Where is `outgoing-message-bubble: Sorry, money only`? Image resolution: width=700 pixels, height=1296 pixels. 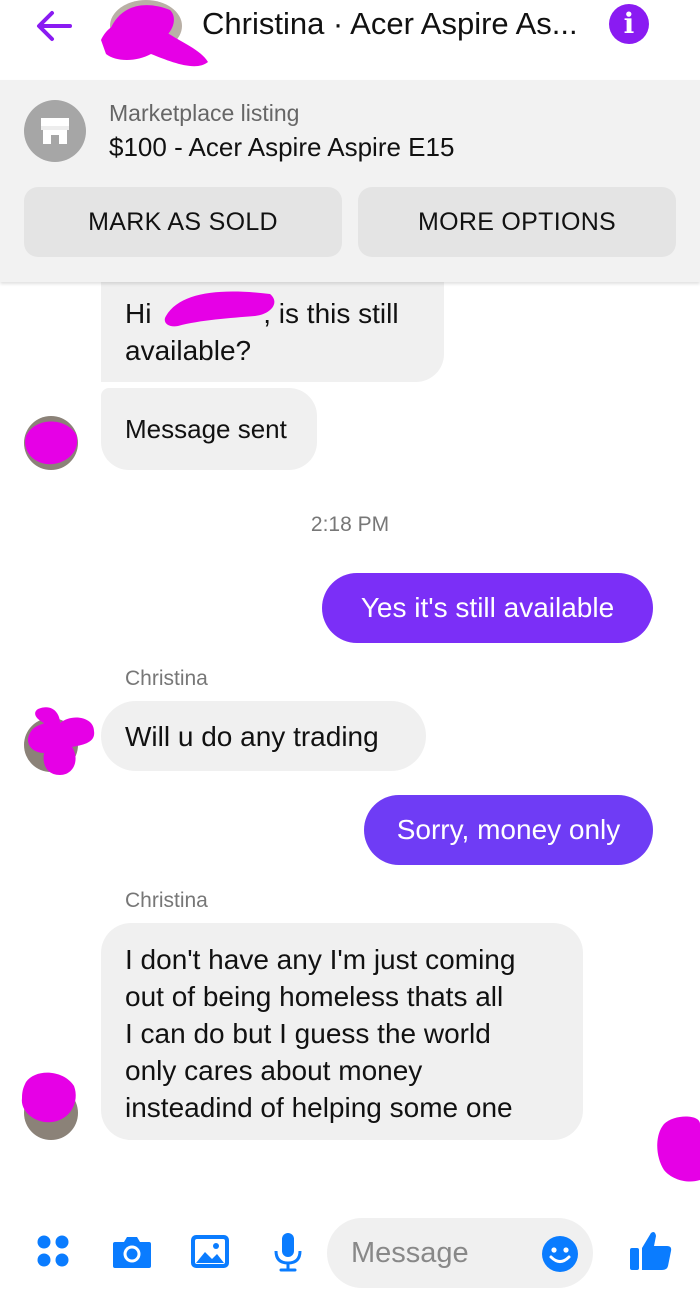
outgoing-message-bubble: Sorry, money only is located at coordinates (508, 830).